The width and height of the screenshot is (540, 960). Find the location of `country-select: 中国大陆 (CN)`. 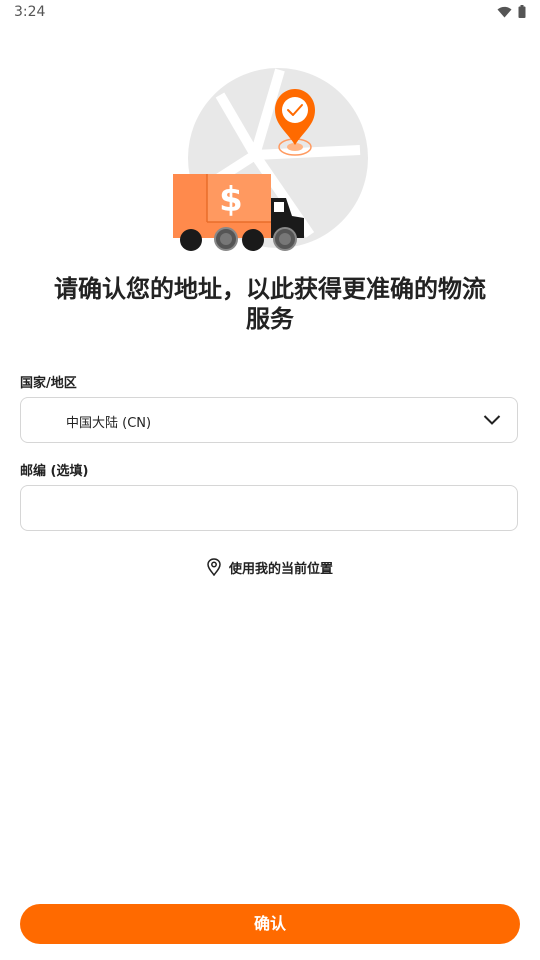

country-select: 中国大陆 (CN) is located at coordinates (269, 420).